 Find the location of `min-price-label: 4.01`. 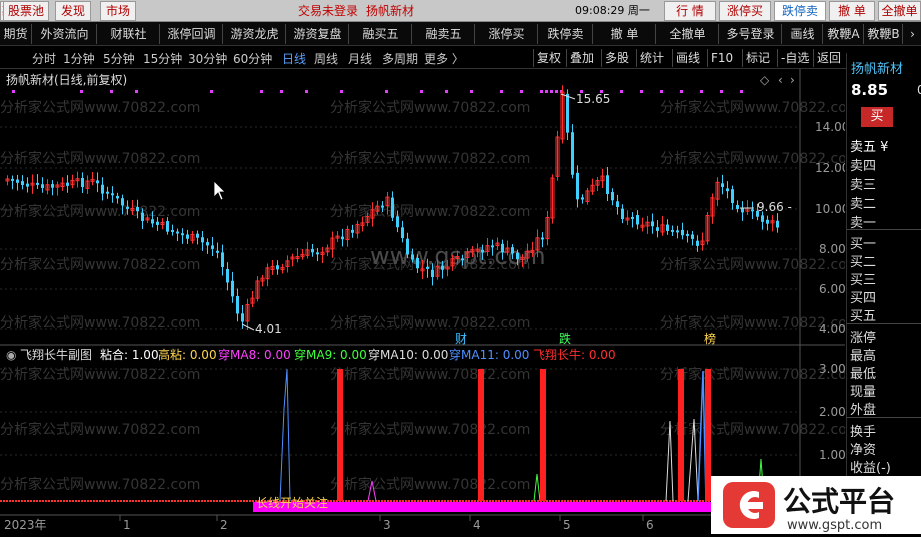

min-price-label: 4.01 is located at coordinates (268, 329).